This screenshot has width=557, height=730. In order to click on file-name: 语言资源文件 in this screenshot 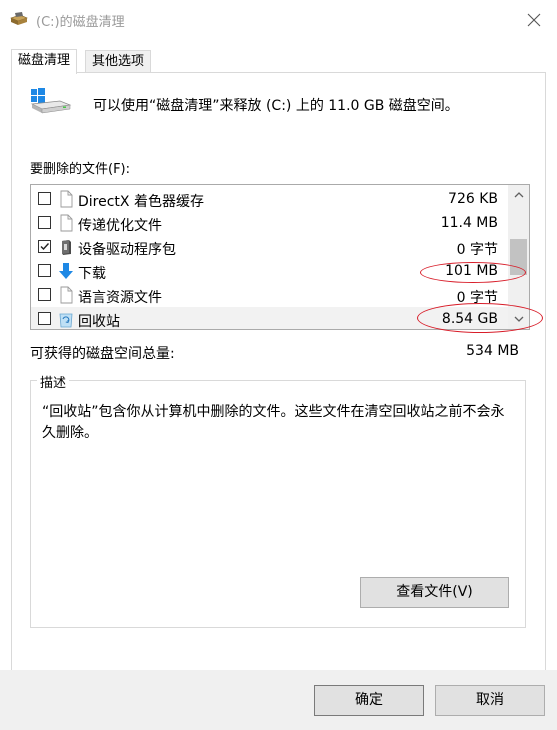, I will do `click(120, 298)`.